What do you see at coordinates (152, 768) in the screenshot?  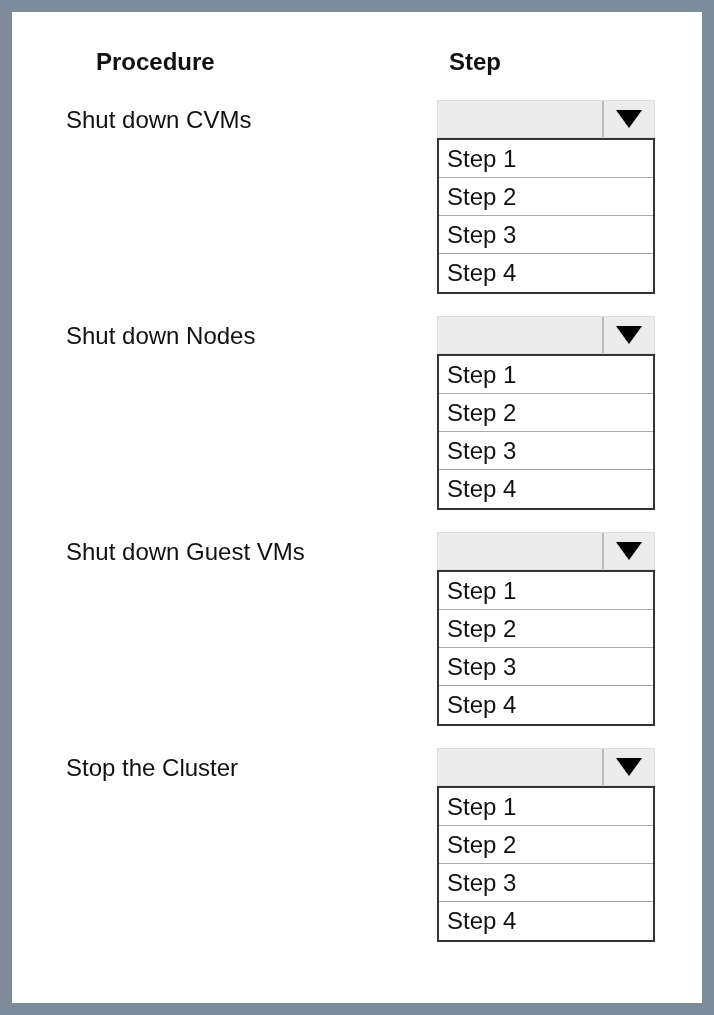 I see `procedure-label: Stop the Cluster` at bounding box center [152, 768].